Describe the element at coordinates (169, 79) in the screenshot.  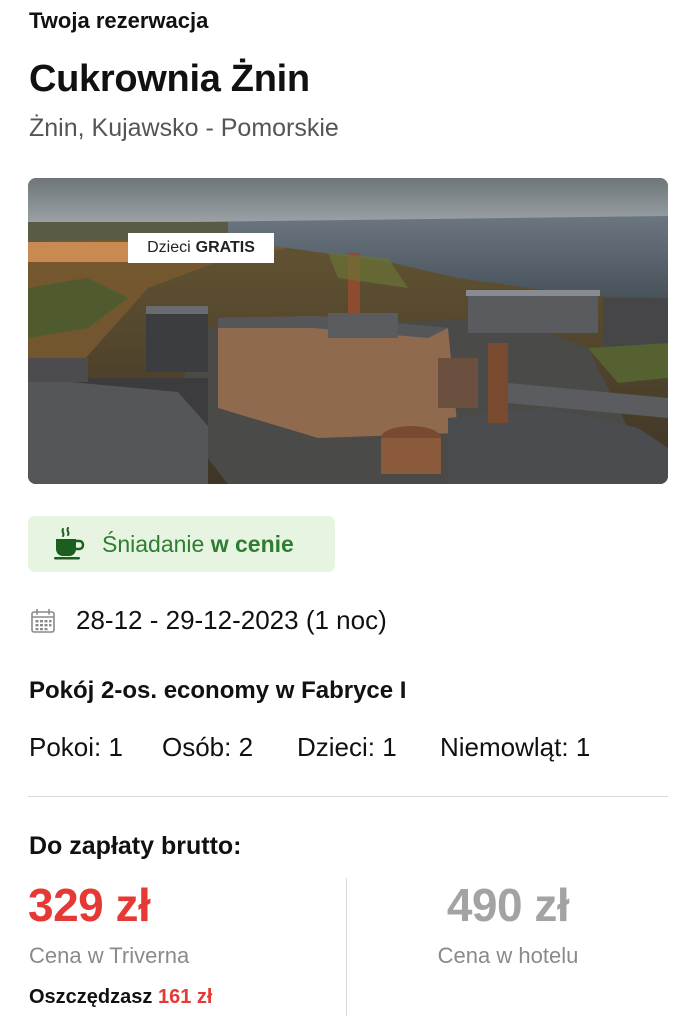
I see `hotel-name: Cukrownia Żnin` at that location.